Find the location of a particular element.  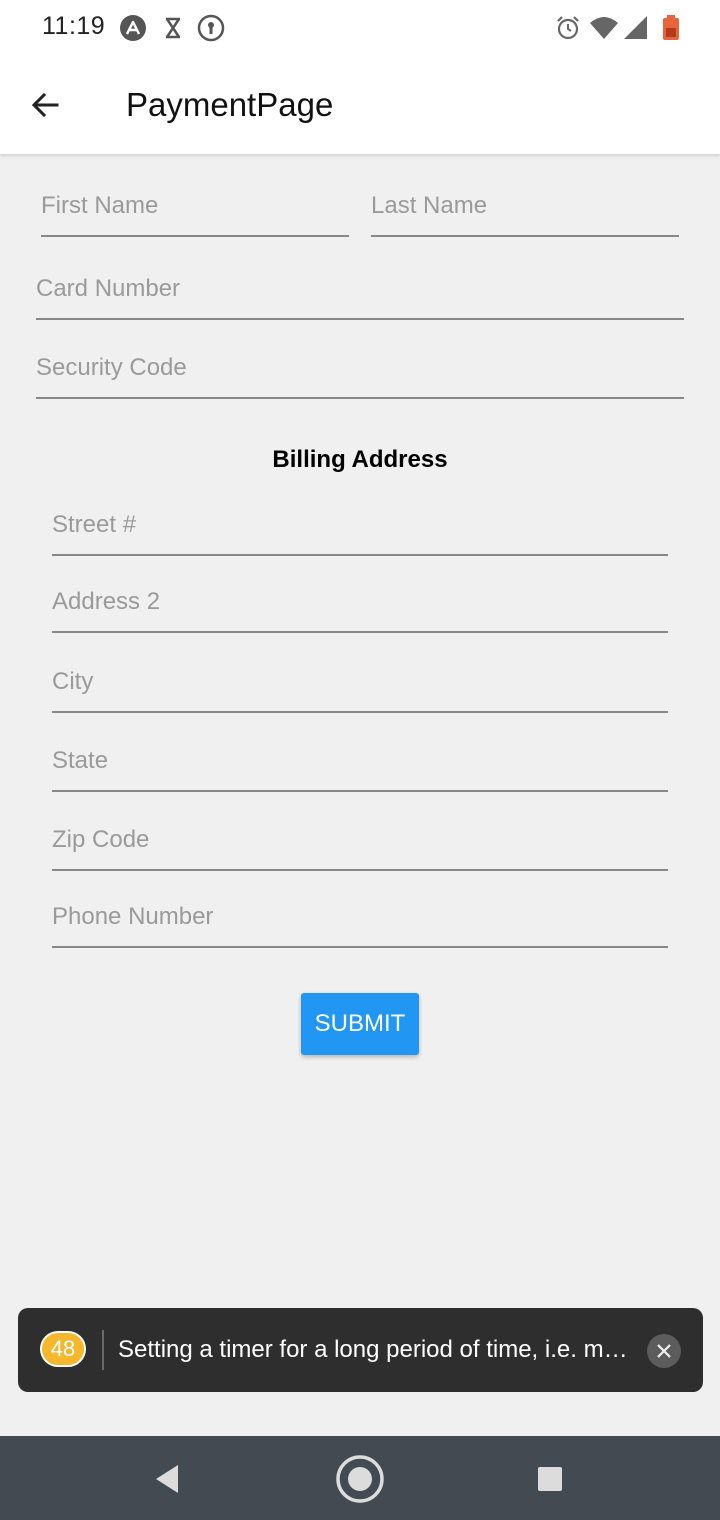

billing-address-heading: Billing Address is located at coordinates (360, 459).